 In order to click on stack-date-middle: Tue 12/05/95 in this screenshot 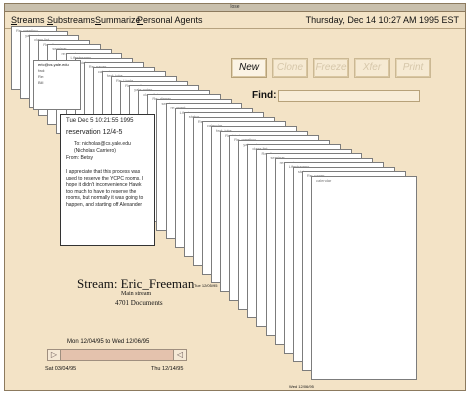, I will do `click(206, 285)`.